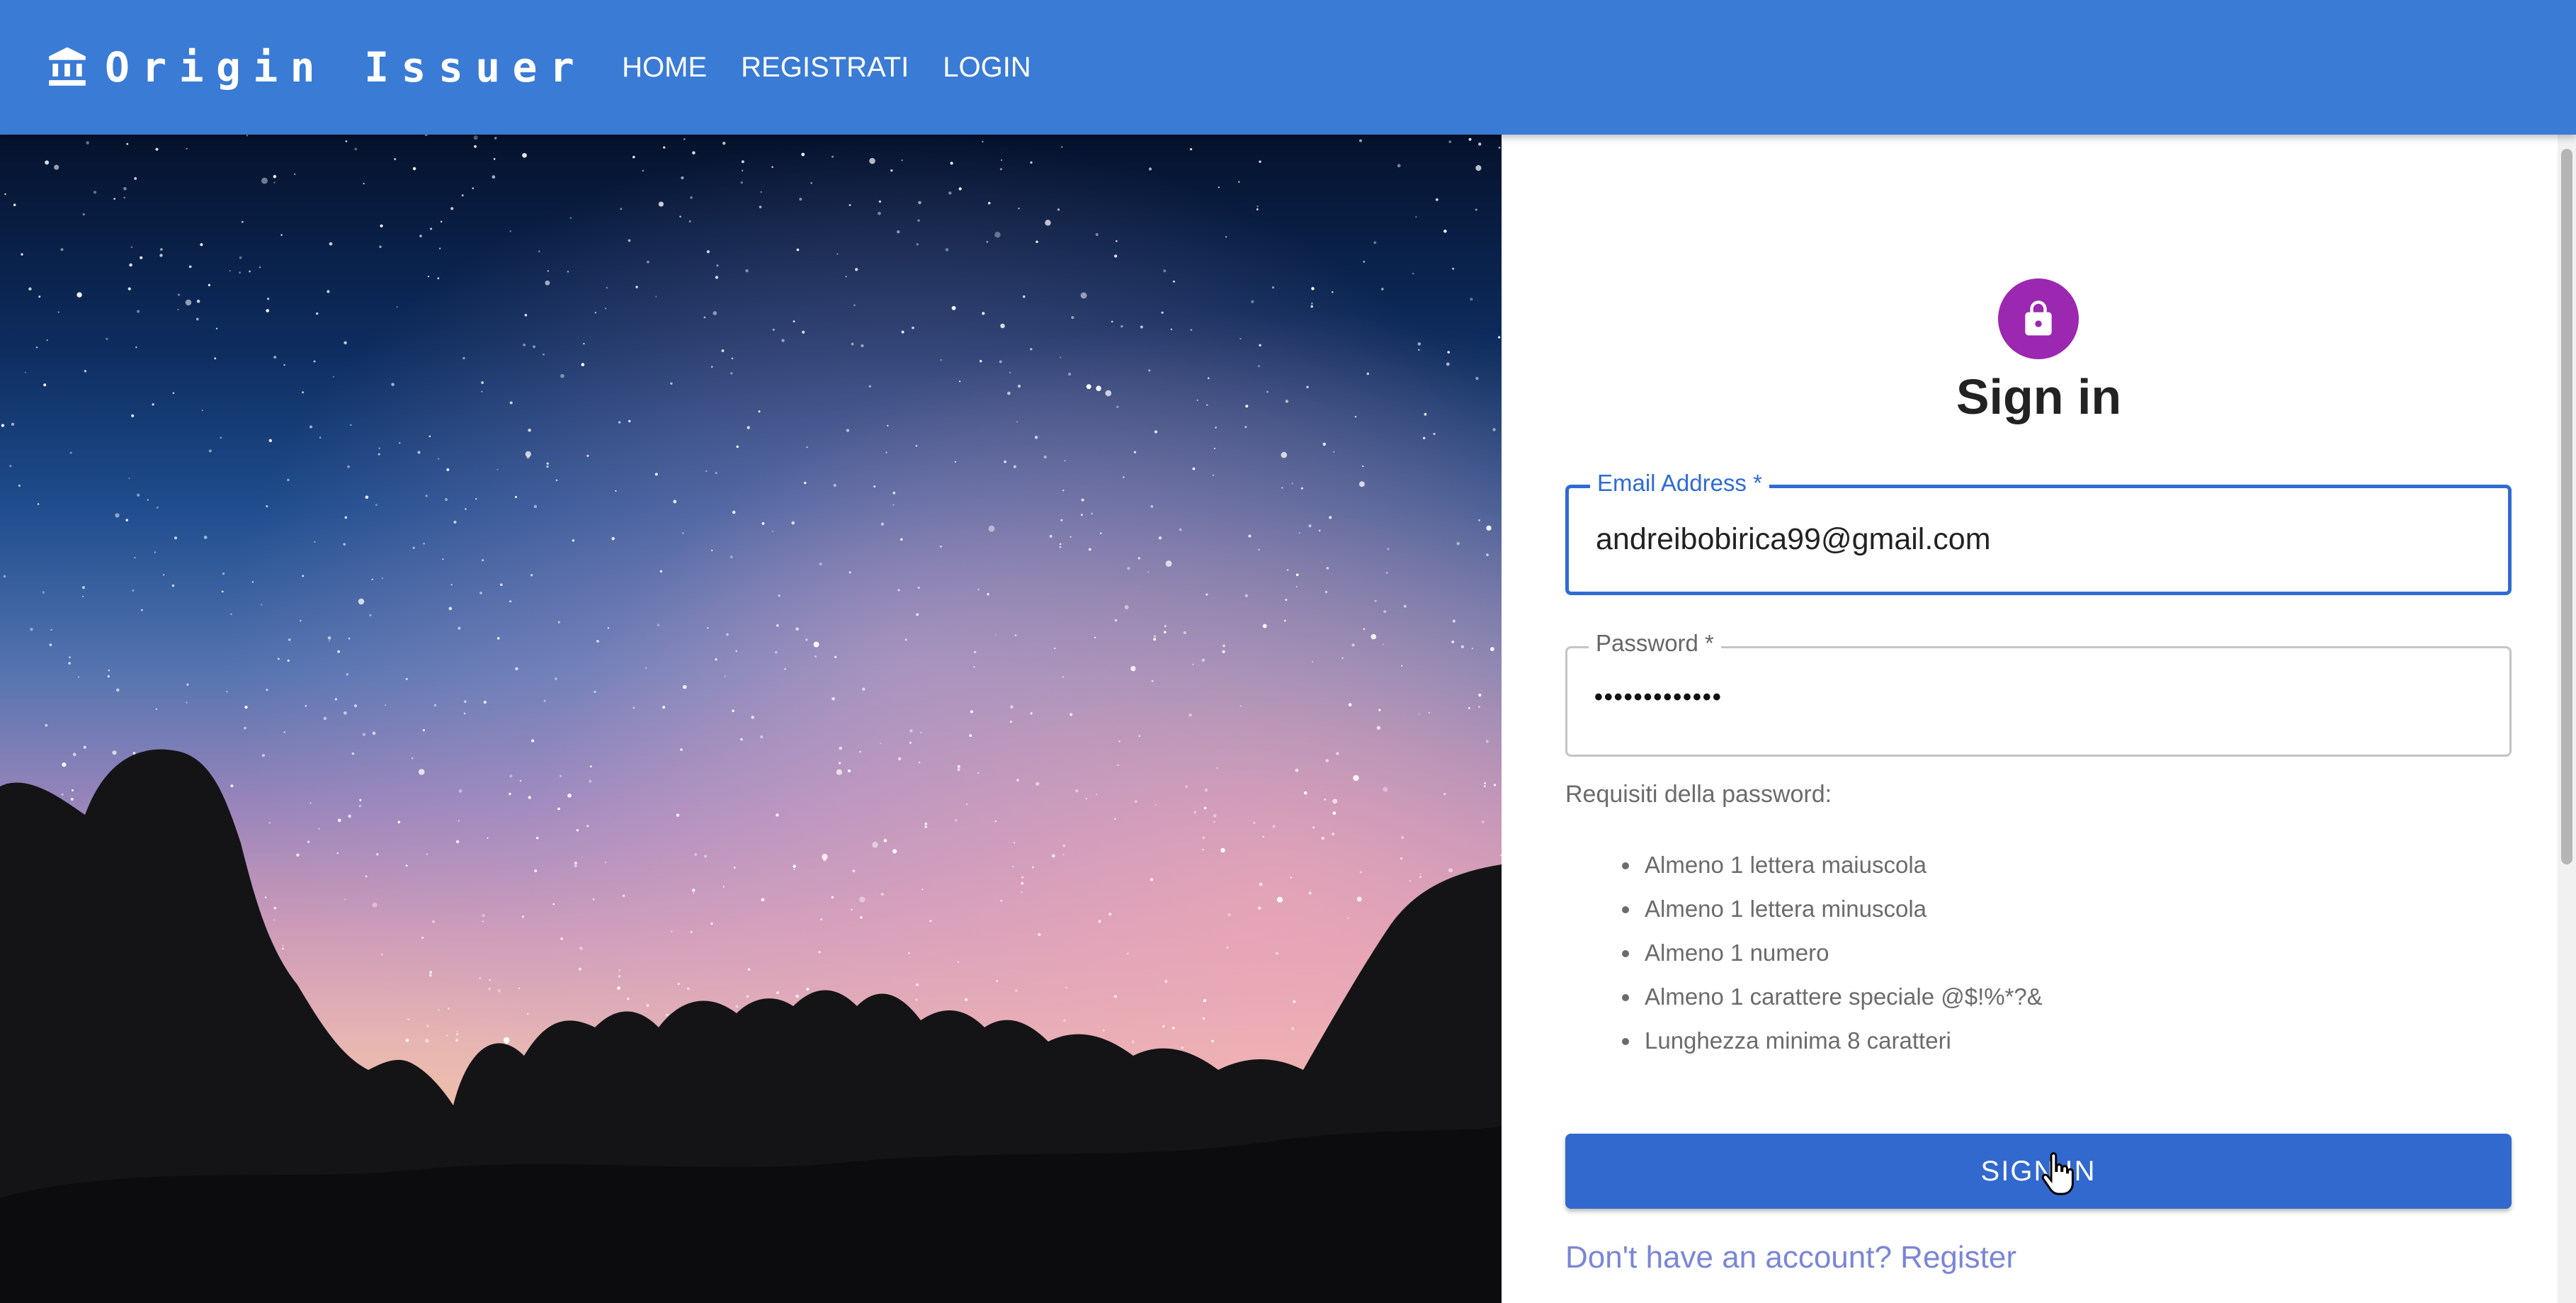 This screenshot has height=1303, width=2576. What do you see at coordinates (1698, 794) in the screenshot?
I see `password-requirements-title: Requisiti della password:` at bounding box center [1698, 794].